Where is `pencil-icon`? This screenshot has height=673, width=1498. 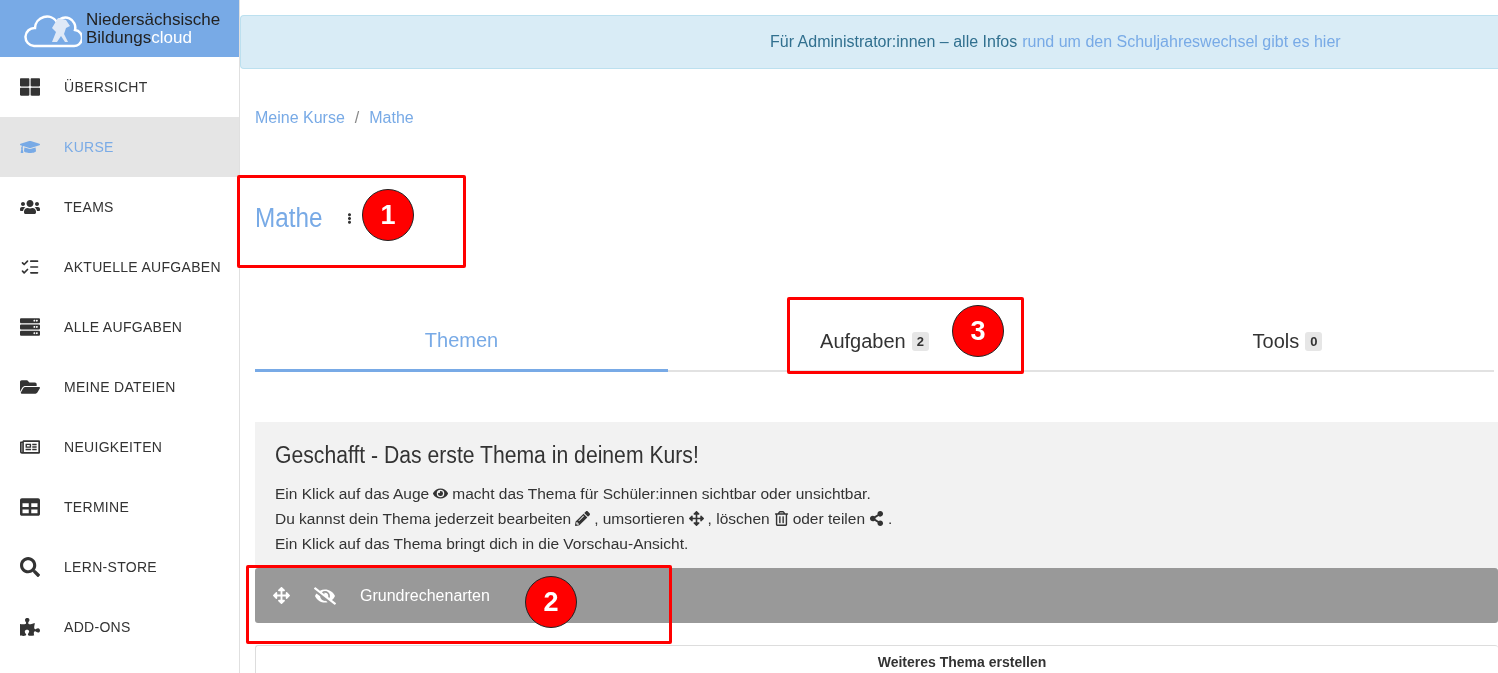 pencil-icon is located at coordinates (583, 518).